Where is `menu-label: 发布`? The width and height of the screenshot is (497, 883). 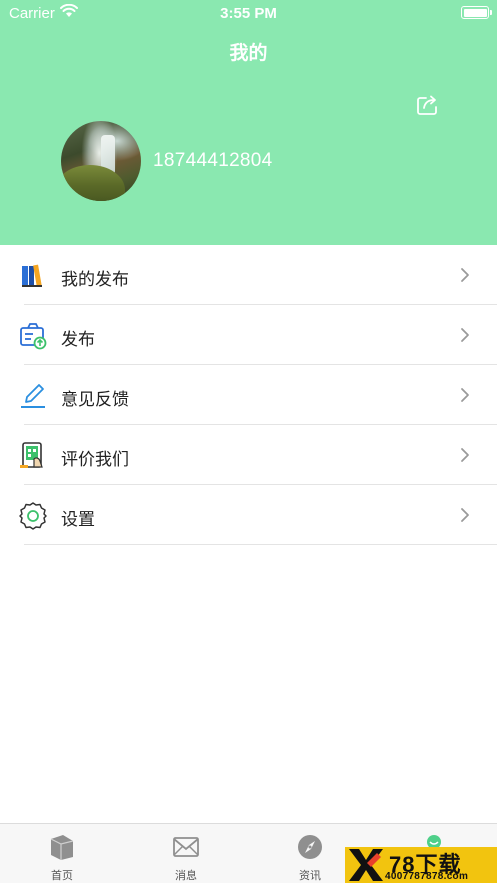
menu-label: 发布 is located at coordinates (78, 339).